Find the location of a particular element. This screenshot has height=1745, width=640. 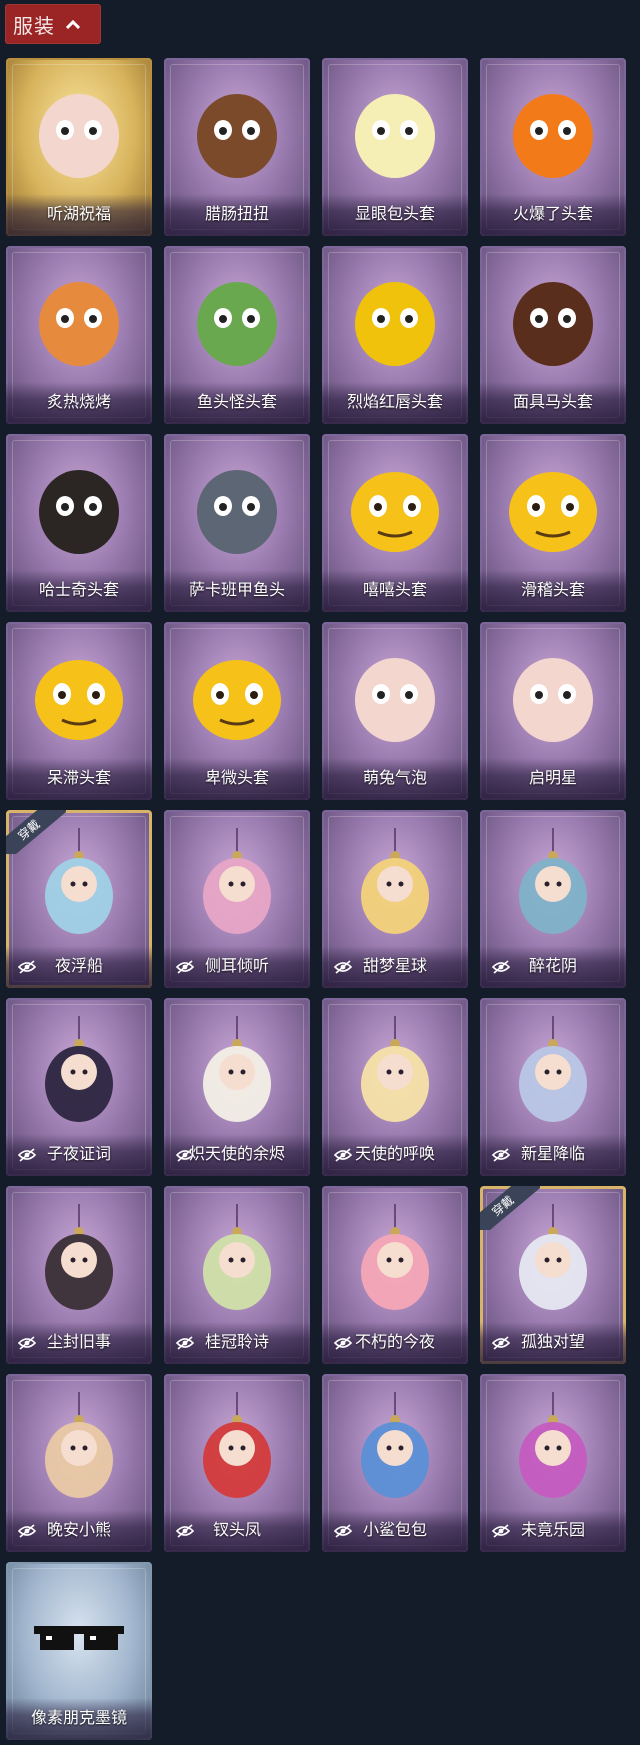

card-name: 新星降临 is located at coordinates (552, 1153).